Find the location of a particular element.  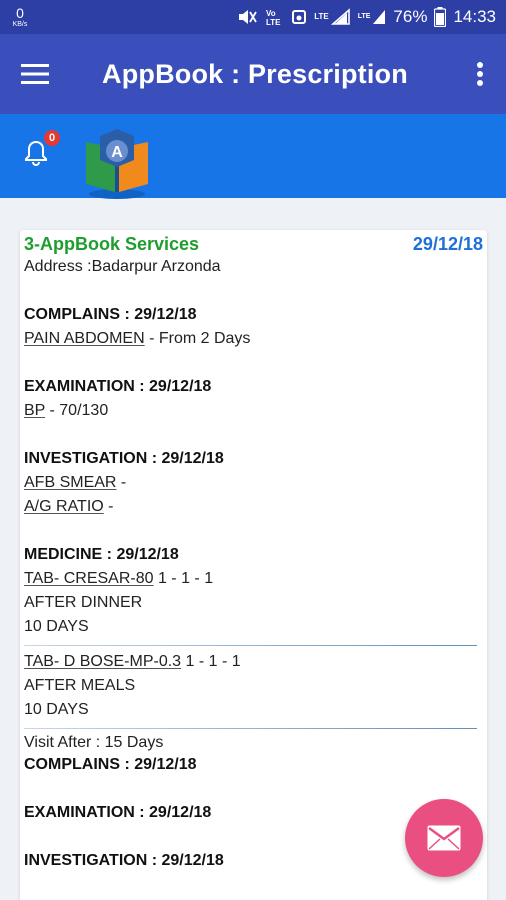

hamburger-icon is located at coordinates (35, 74).